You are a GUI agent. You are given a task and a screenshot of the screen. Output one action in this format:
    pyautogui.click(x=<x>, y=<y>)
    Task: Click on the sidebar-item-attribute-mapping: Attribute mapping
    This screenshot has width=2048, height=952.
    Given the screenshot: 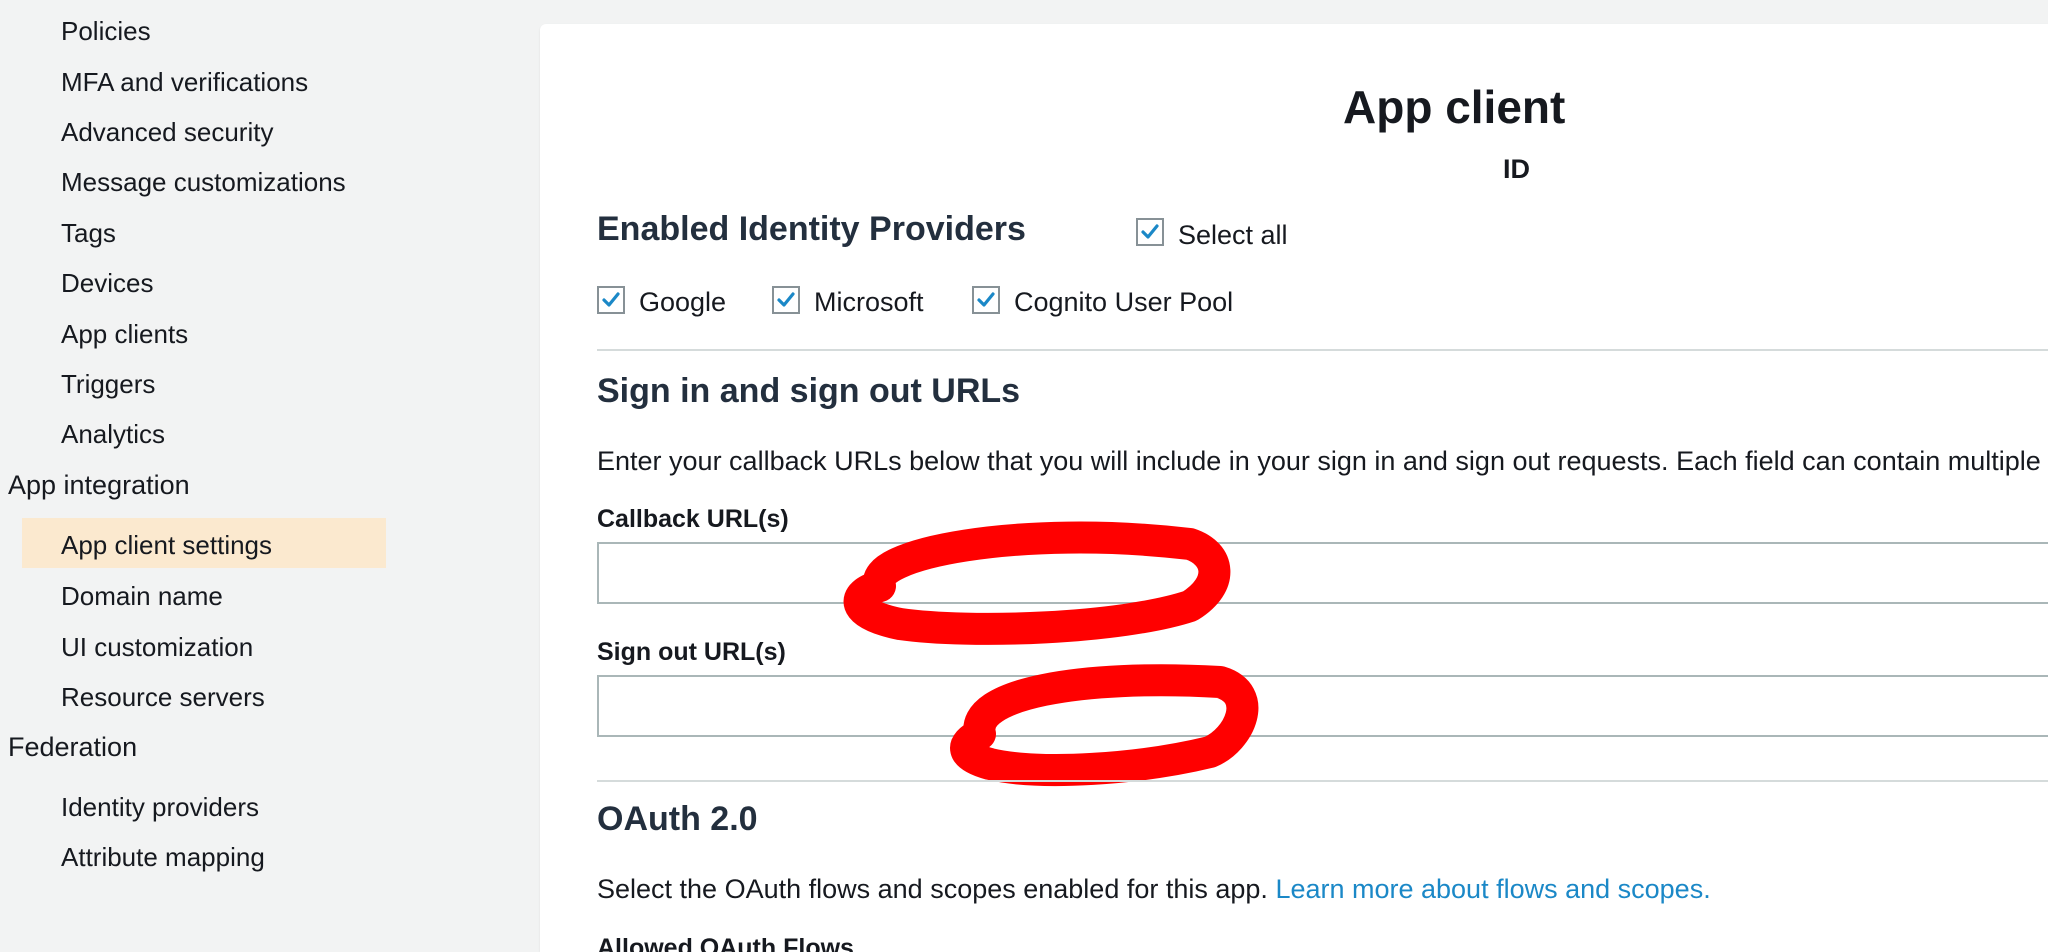 What is the action you would take?
    pyautogui.click(x=163, y=857)
    